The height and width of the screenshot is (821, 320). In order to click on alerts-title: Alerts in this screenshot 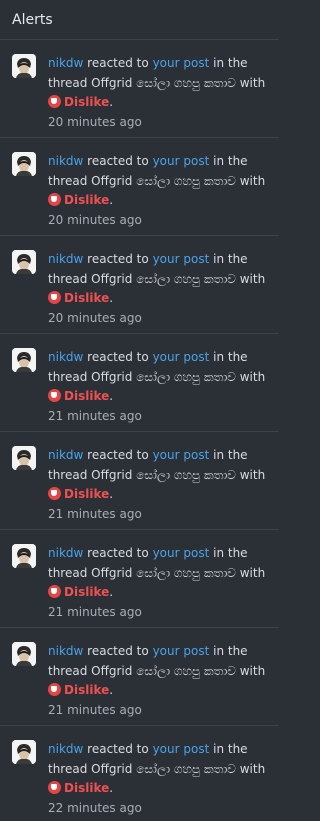, I will do `click(32, 19)`.